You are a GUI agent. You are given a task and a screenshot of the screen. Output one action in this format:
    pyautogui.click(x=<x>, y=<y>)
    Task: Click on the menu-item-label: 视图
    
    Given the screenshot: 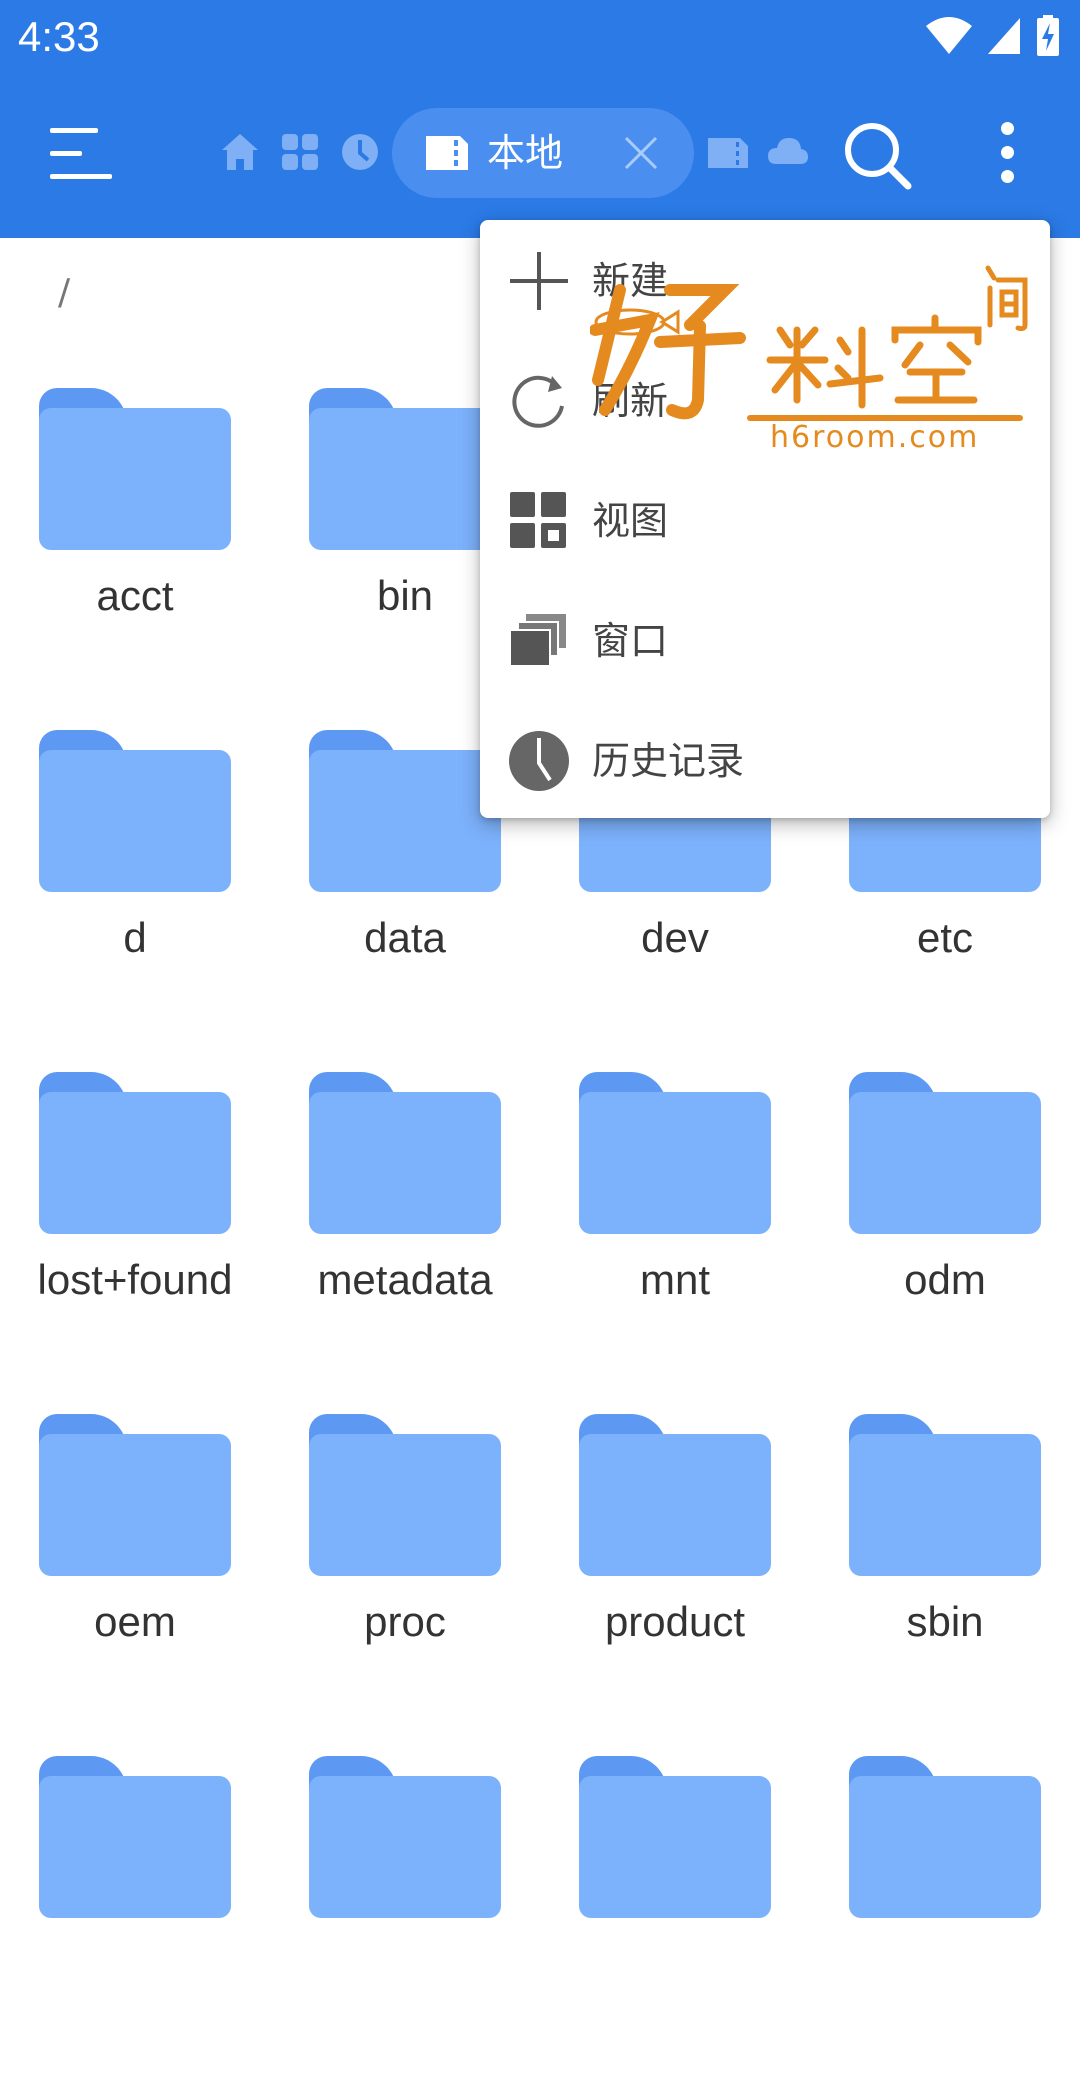 What is the action you would take?
    pyautogui.click(x=630, y=521)
    